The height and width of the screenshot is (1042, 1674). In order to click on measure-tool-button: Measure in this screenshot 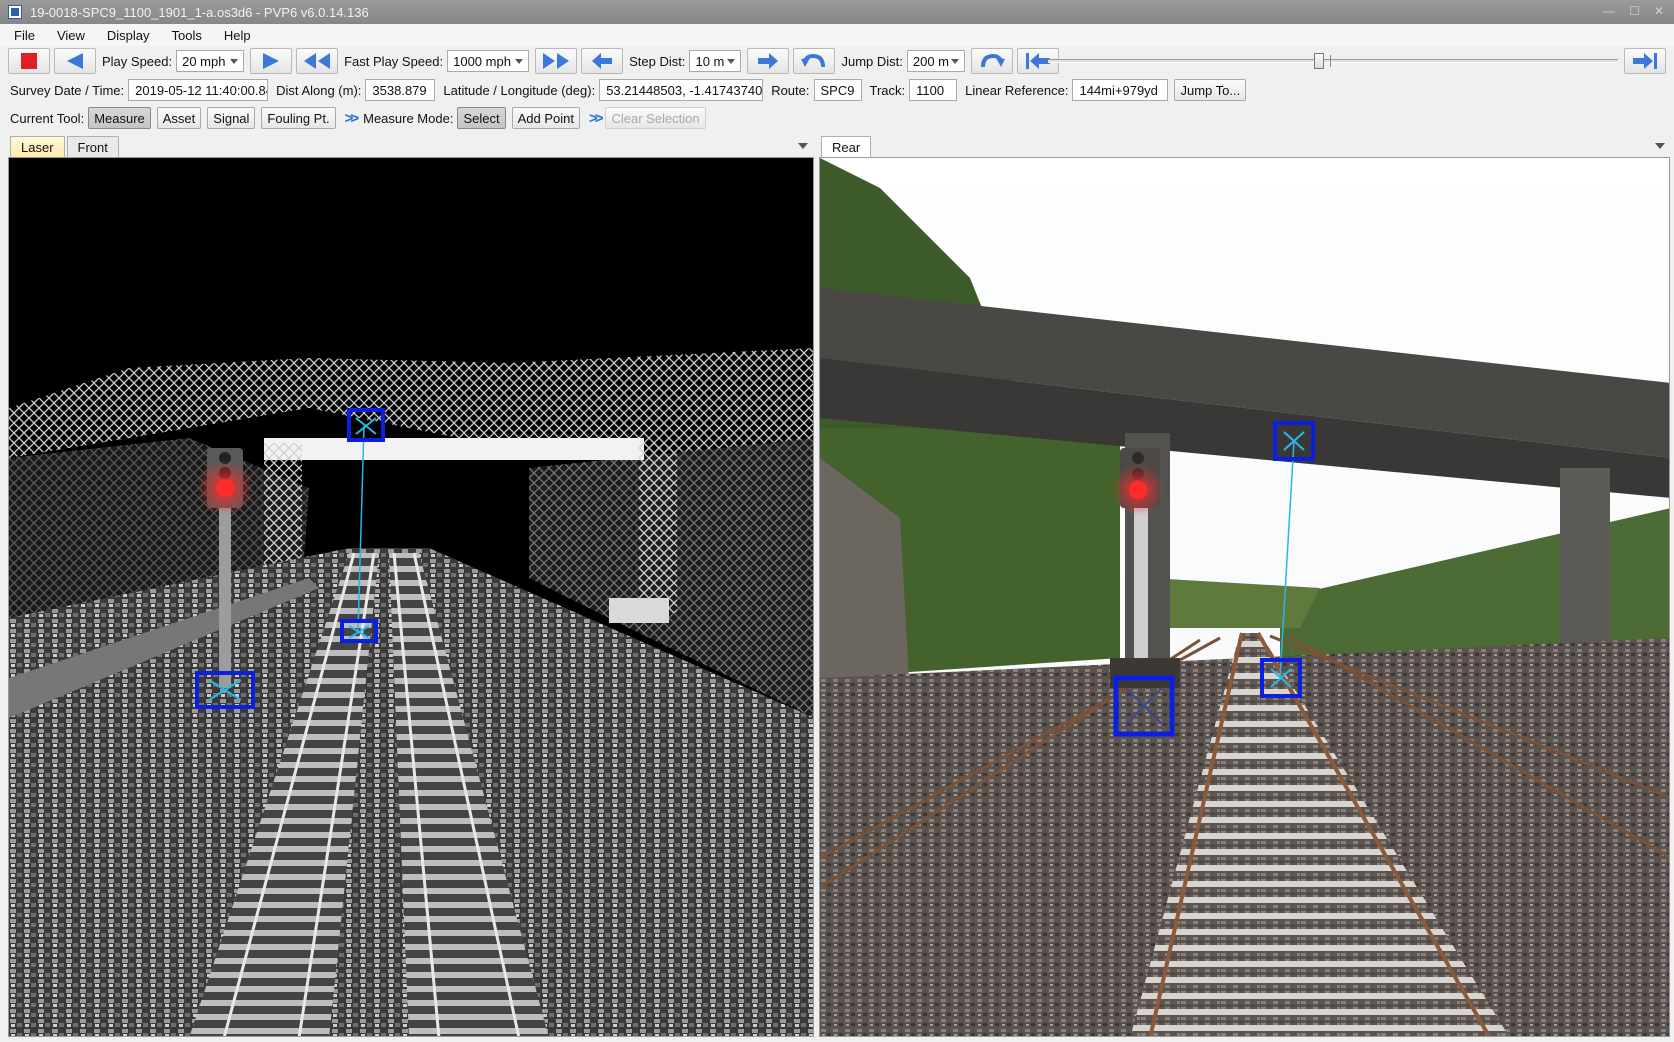, I will do `click(119, 118)`.